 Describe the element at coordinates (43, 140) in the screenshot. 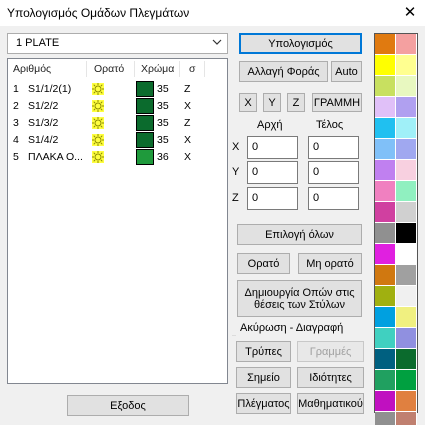

I see `row-name: S1/4/2` at that location.